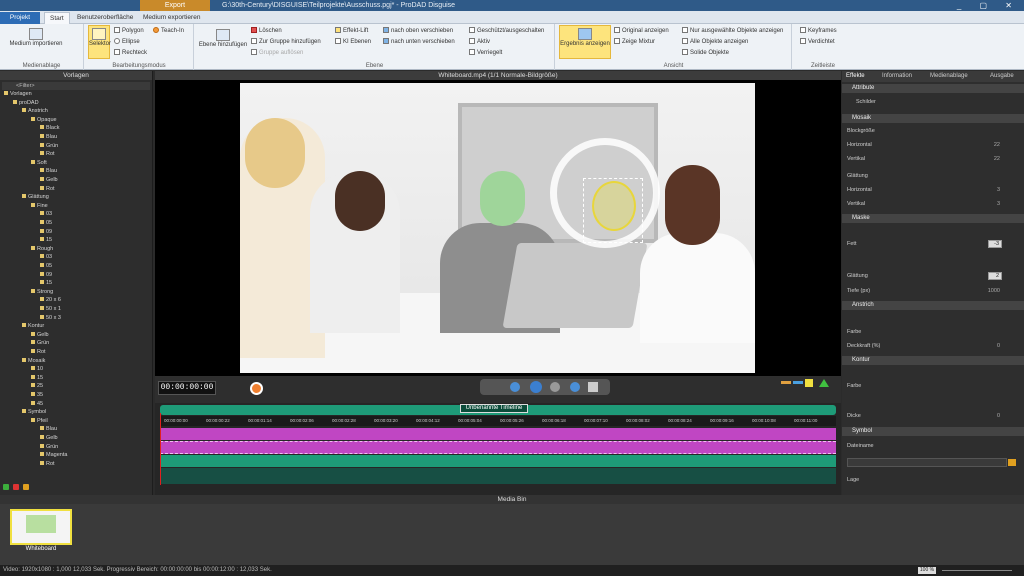 This screenshot has height=576, width=1024. Describe the element at coordinates (933, 305) in the screenshot. I see `section-anstrich: Anstrich` at that location.